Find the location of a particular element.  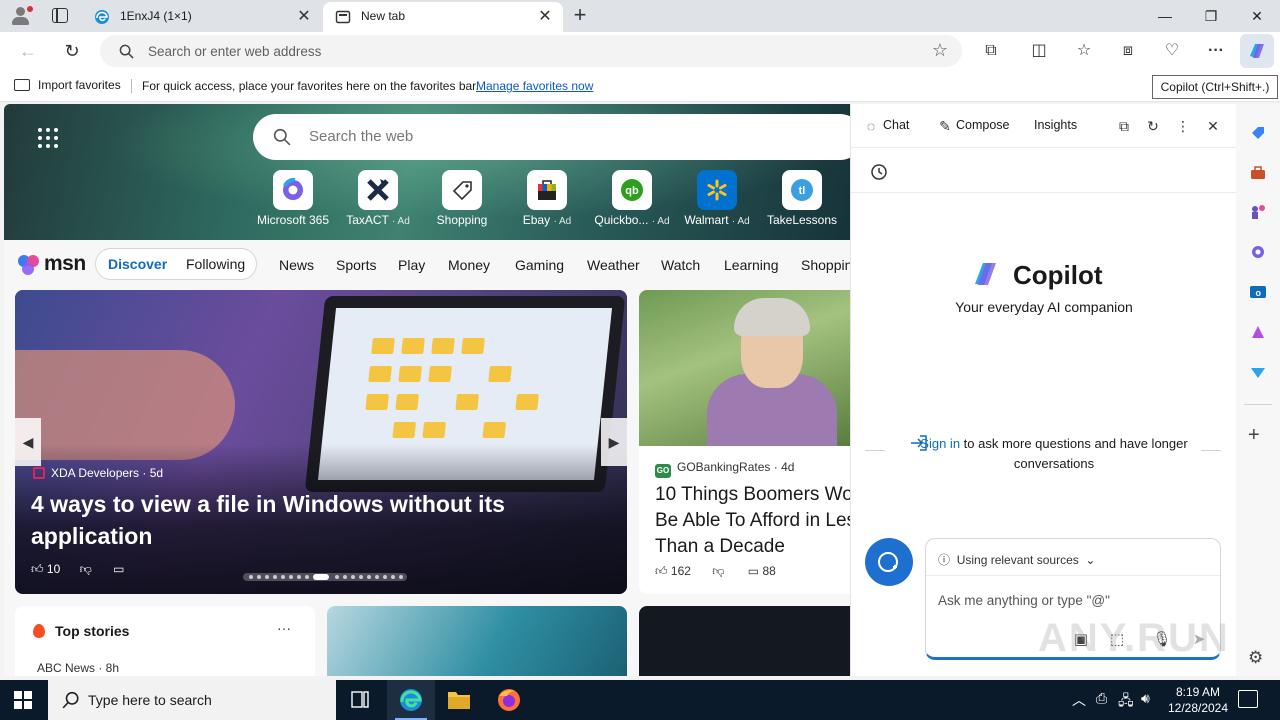

chevron-up-icon: ︿ is located at coordinates (1079, 700).